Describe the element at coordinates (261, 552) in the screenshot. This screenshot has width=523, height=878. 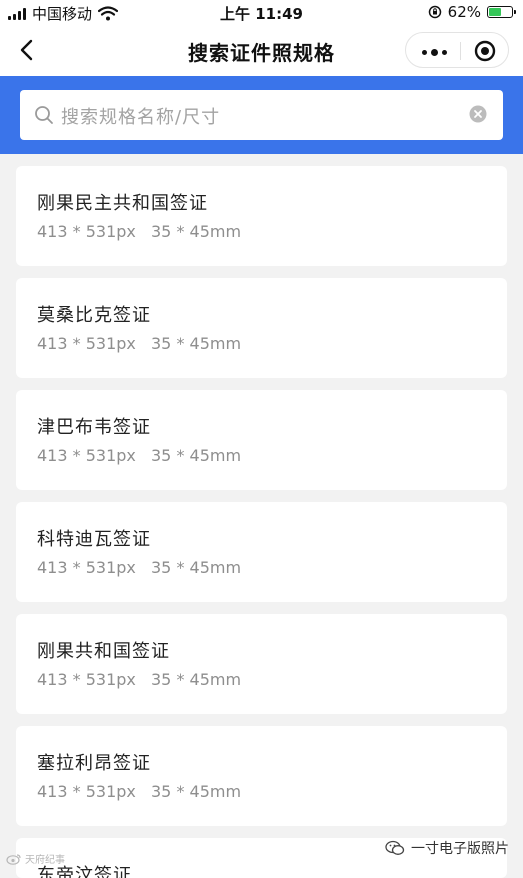
I see `list-item: 科特迪瓦签证 413 * 531px 35 * 45mm` at that location.